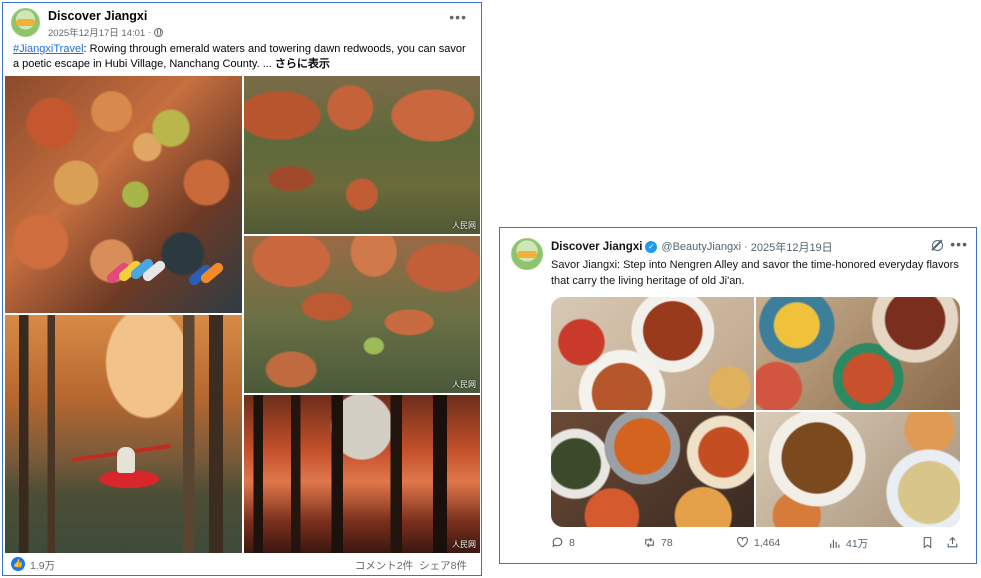 The image size is (981, 578). What do you see at coordinates (443, 565) in the screenshot?
I see `share-count: シェア8件` at bounding box center [443, 565].